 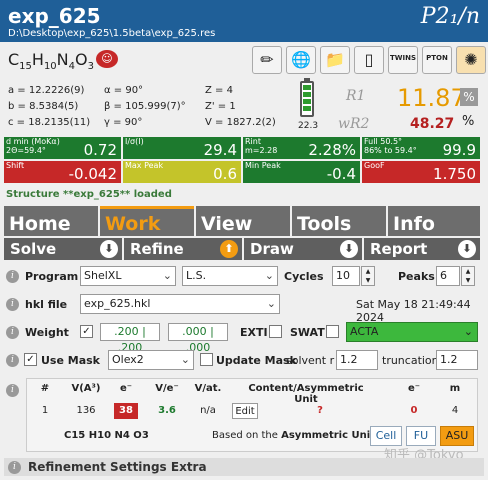 I want to click on molecule-face-icon: ☺, so click(x=107, y=59).